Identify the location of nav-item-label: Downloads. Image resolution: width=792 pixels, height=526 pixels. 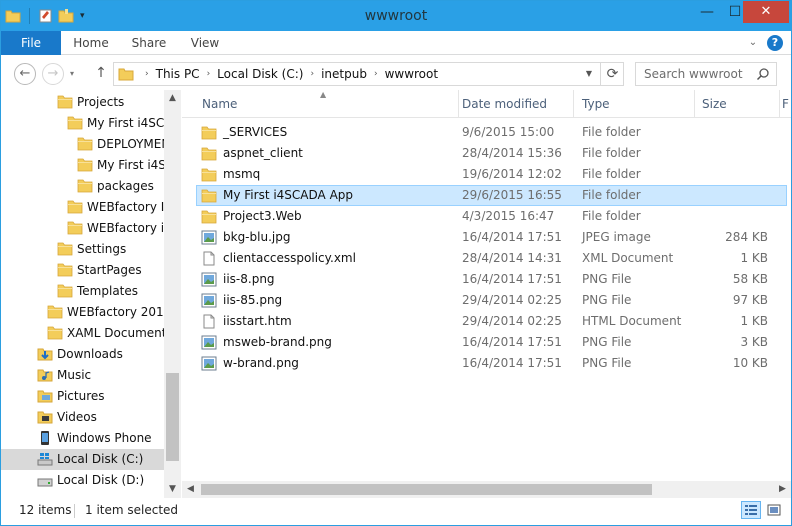
(90, 354).